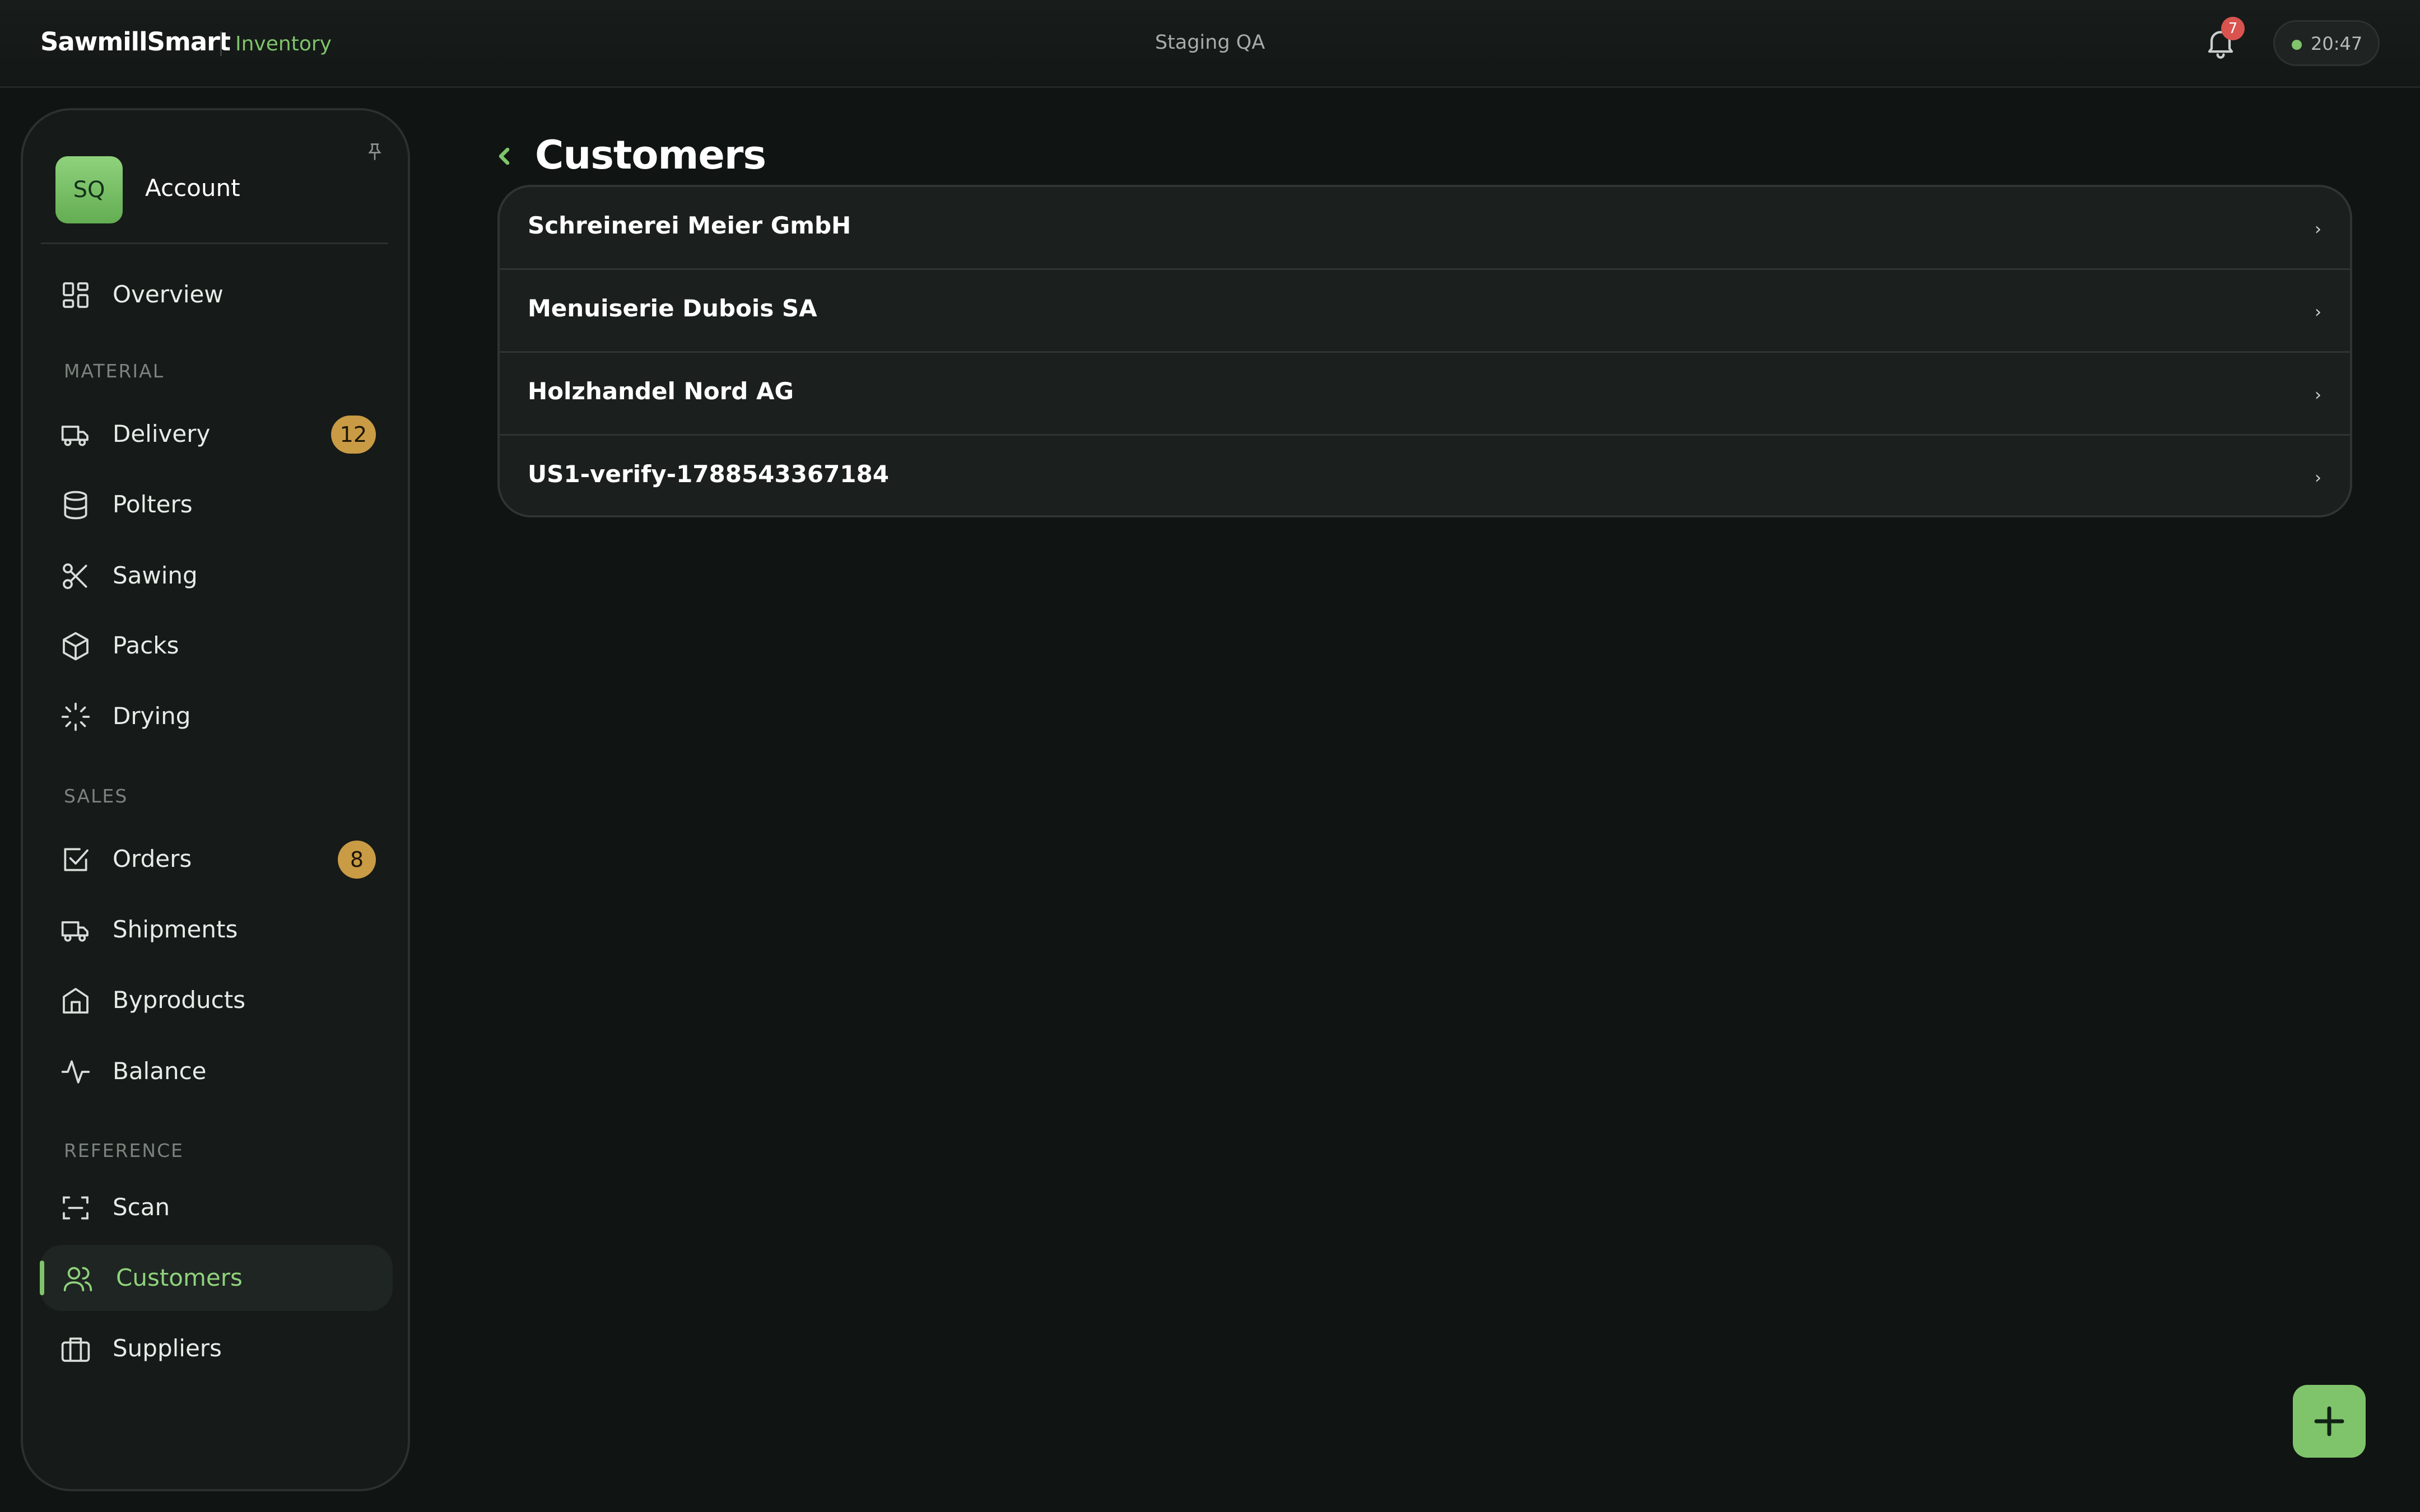 The width and height of the screenshot is (2420, 1512). I want to click on customer-name: Holzhandel Nord AG, so click(661, 391).